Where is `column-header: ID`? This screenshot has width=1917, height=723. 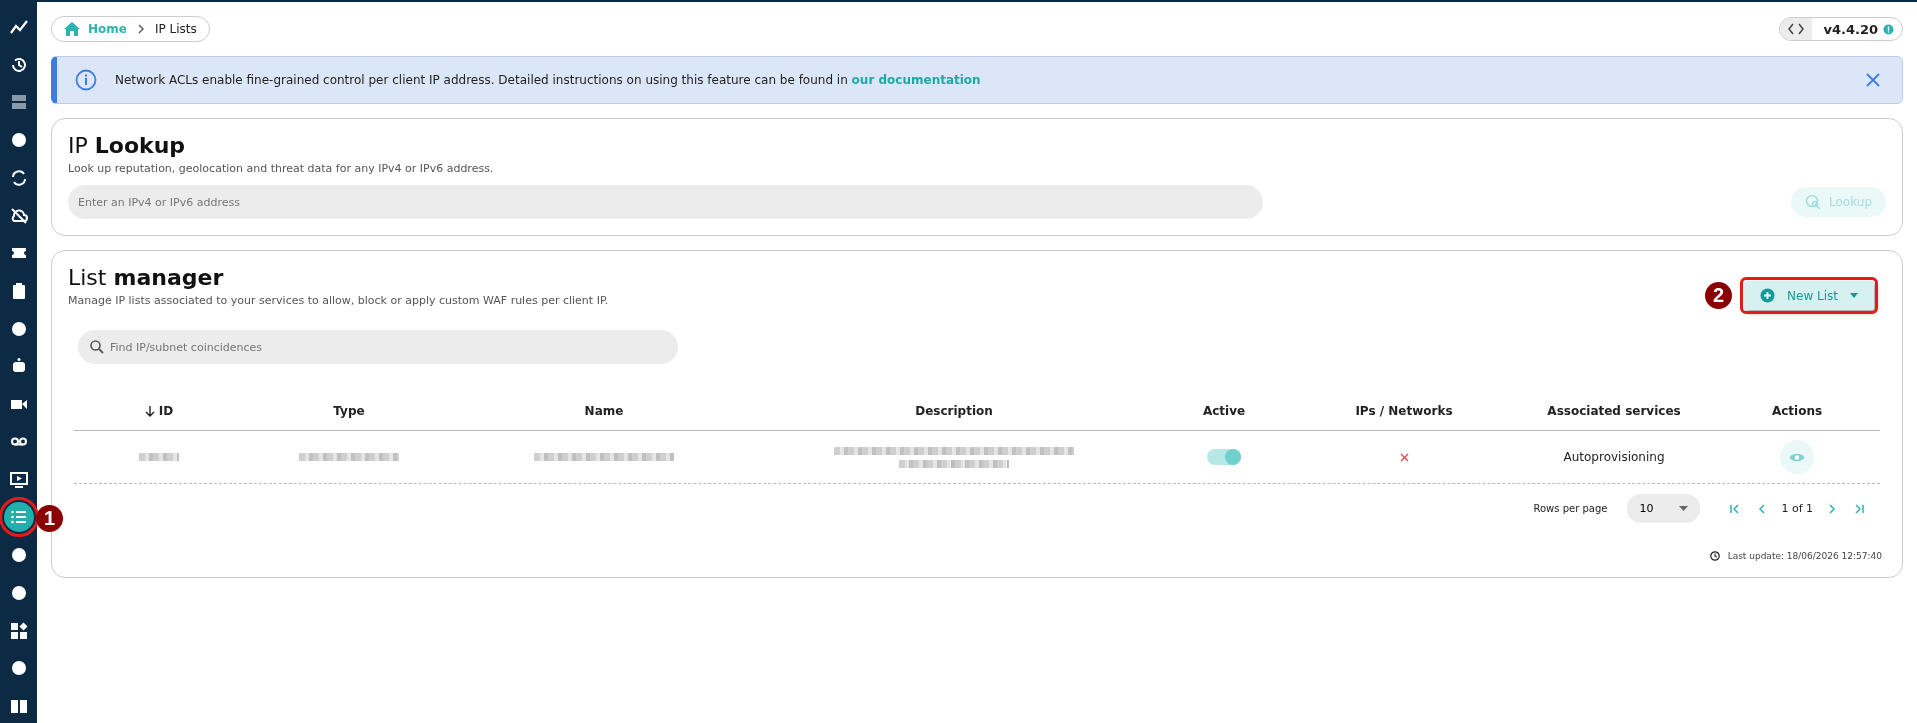
column-header: ID is located at coordinates (159, 411).